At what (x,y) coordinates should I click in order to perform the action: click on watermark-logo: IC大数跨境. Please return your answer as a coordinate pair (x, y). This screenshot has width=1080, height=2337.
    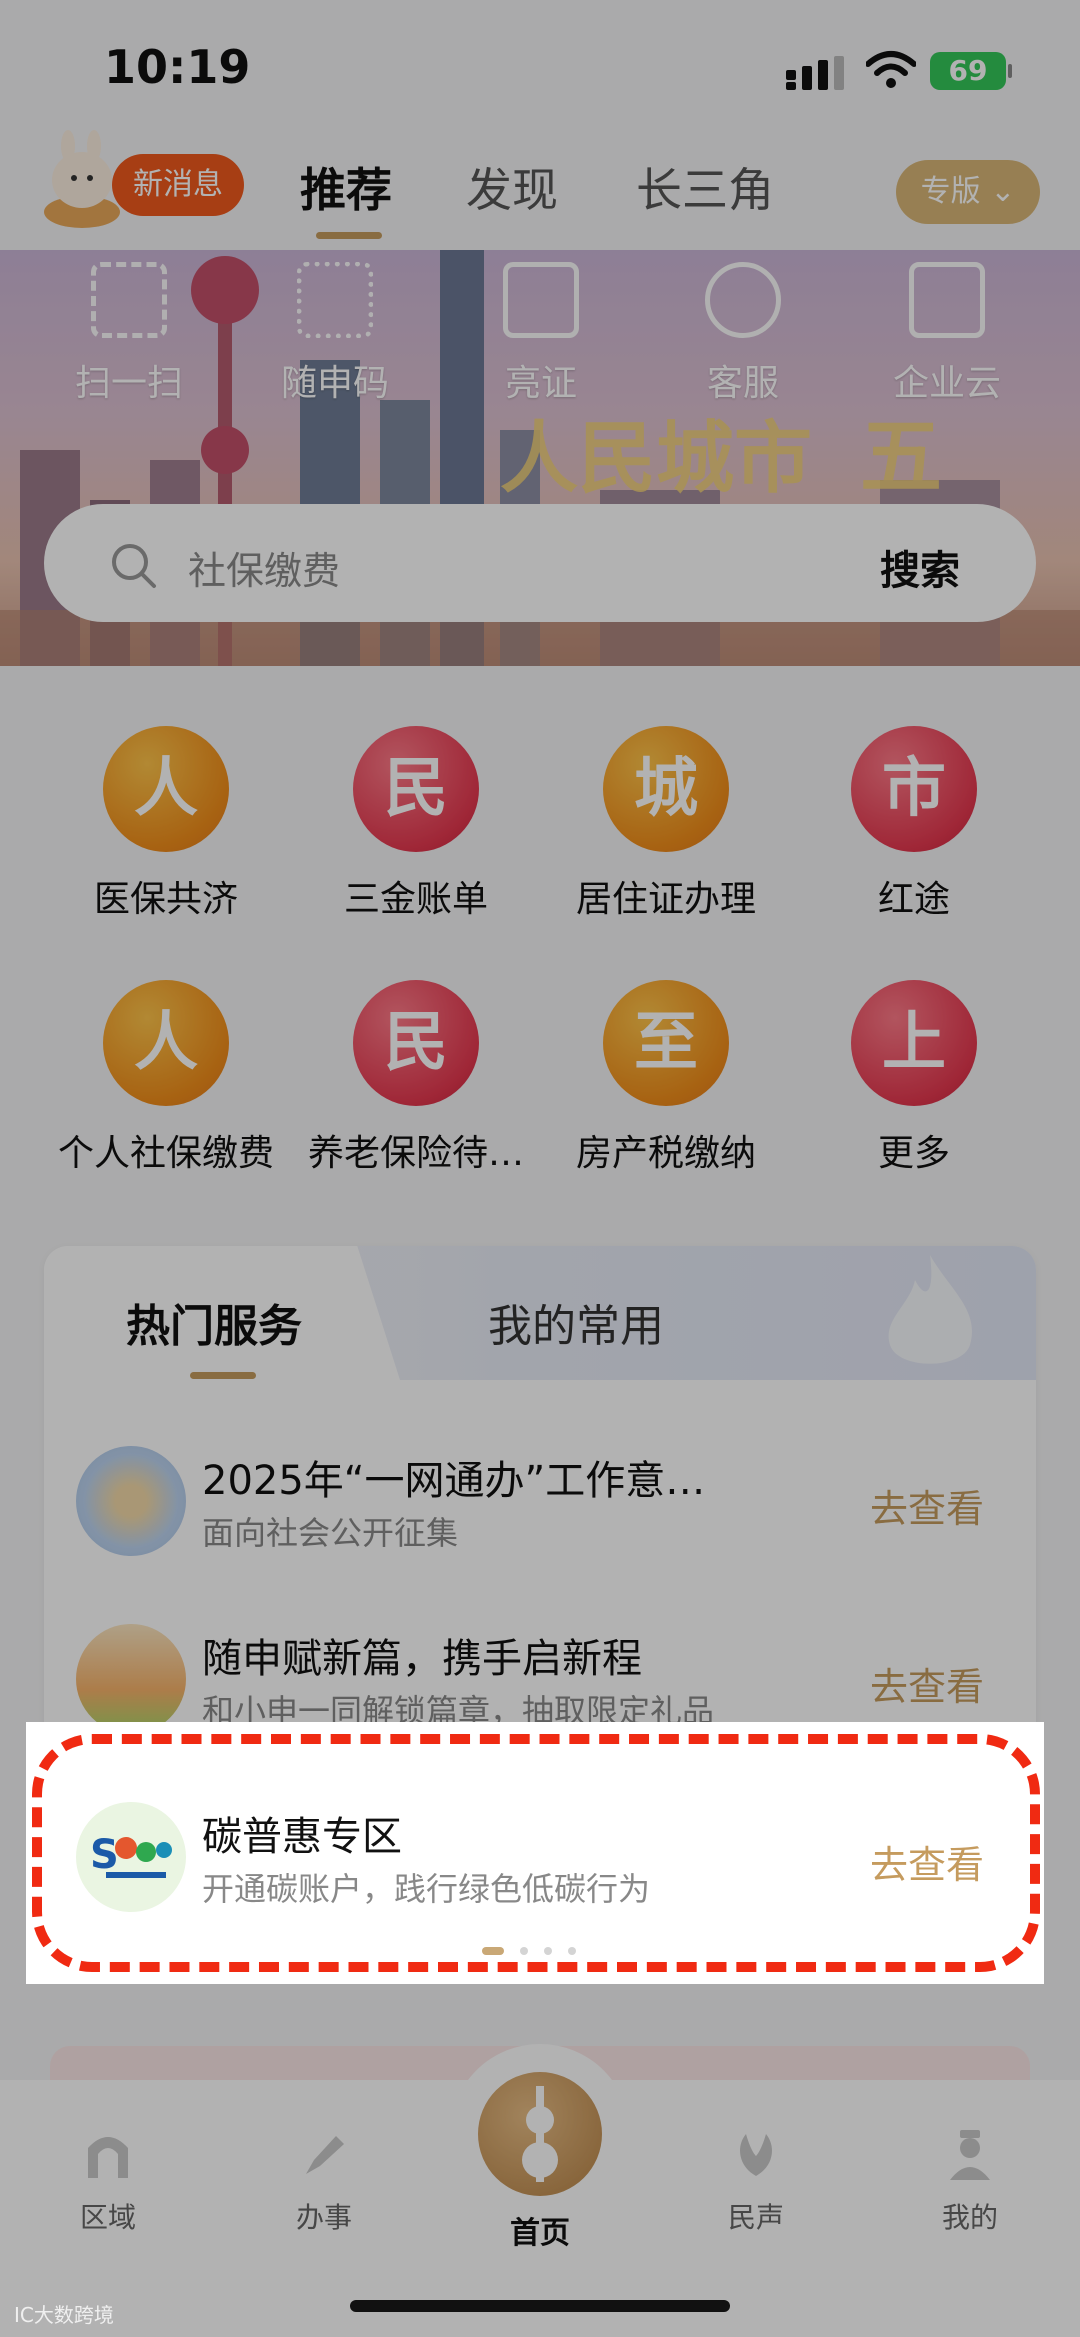
    Looking at the image, I should click on (64, 2315).